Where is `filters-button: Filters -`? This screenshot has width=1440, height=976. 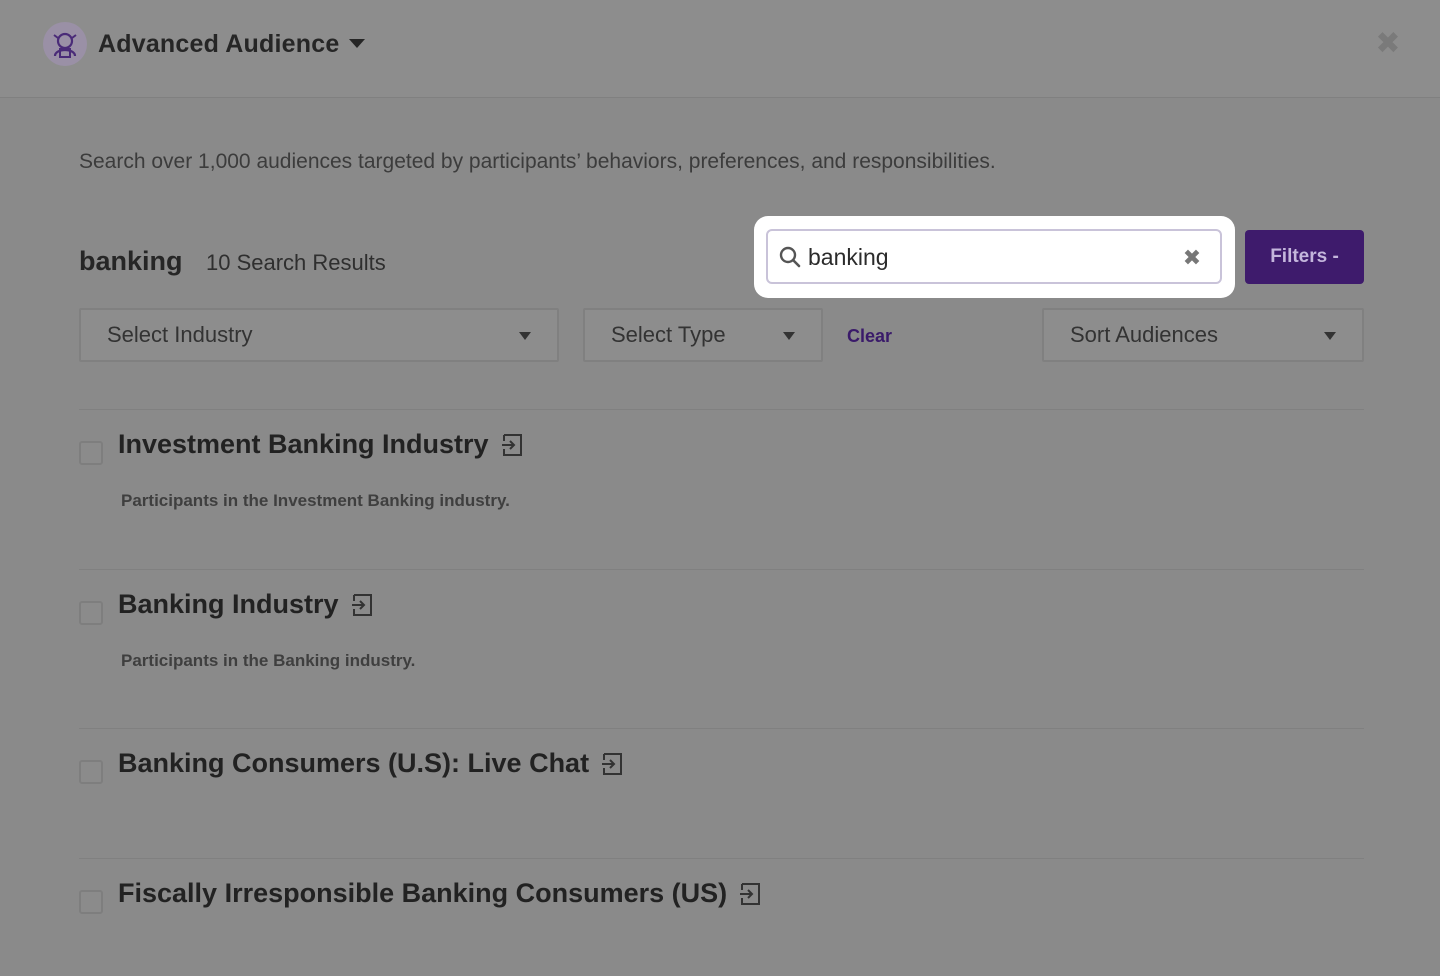 filters-button: Filters - is located at coordinates (1304, 257).